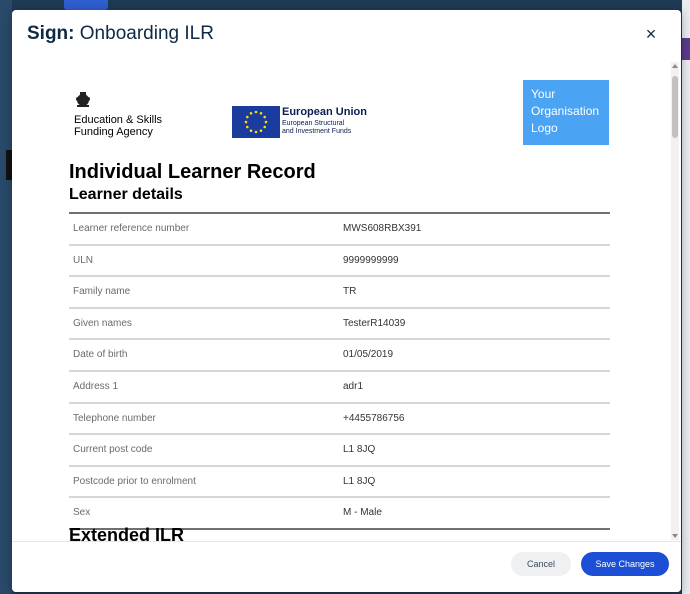 The height and width of the screenshot is (594, 690). I want to click on scroll-up-icon, so click(675, 66).